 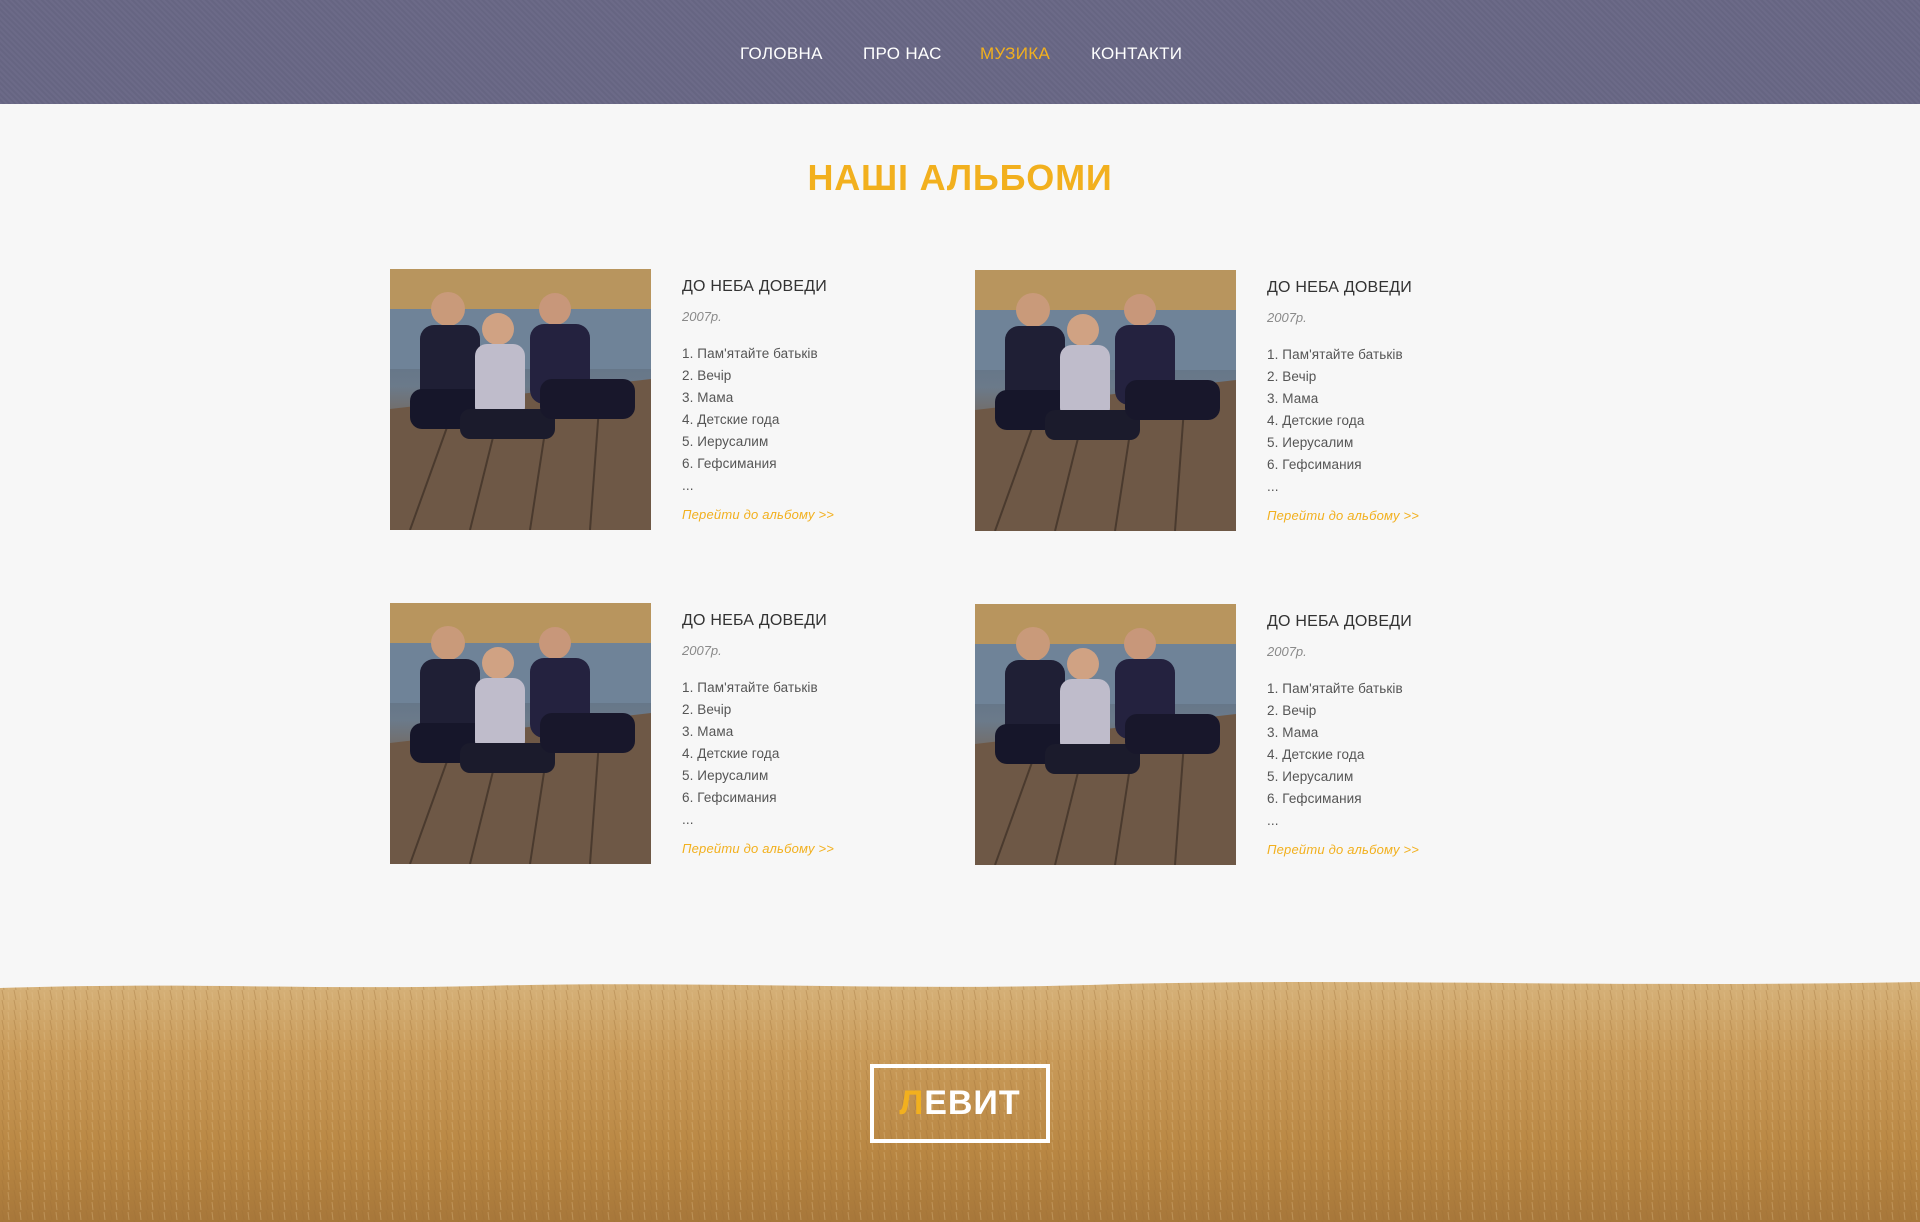 I want to click on logo-first-letter: Л, so click(x=912, y=1103).